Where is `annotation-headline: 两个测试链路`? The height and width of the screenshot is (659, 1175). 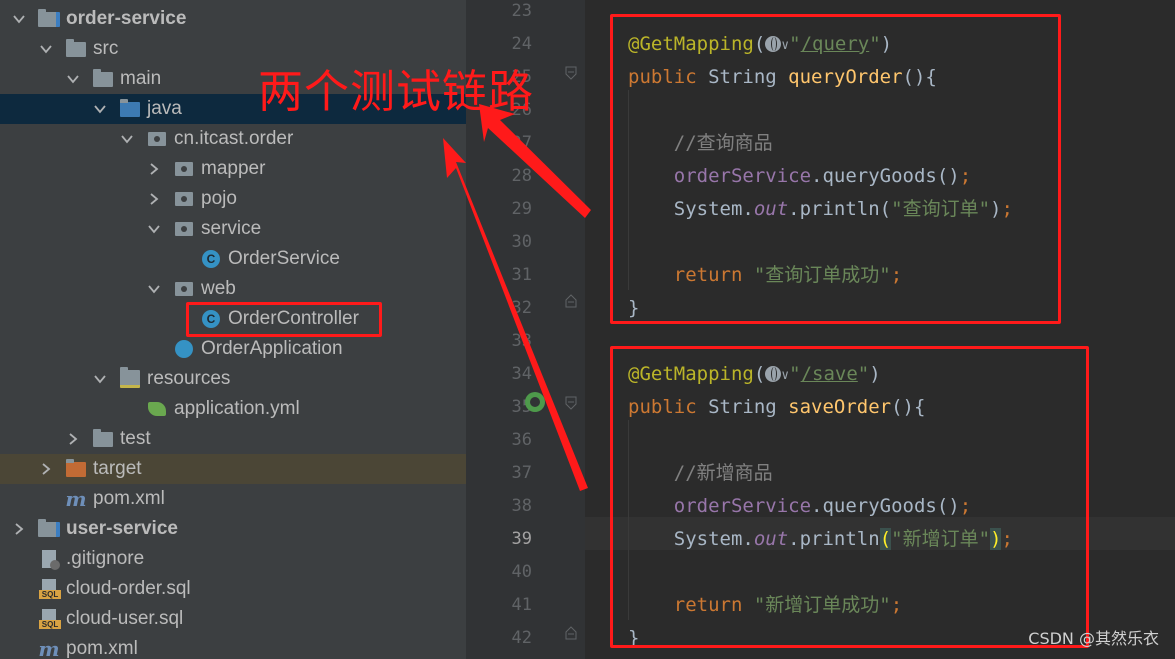
annotation-headline: 两个测试链路 is located at coordinates (396, 91).